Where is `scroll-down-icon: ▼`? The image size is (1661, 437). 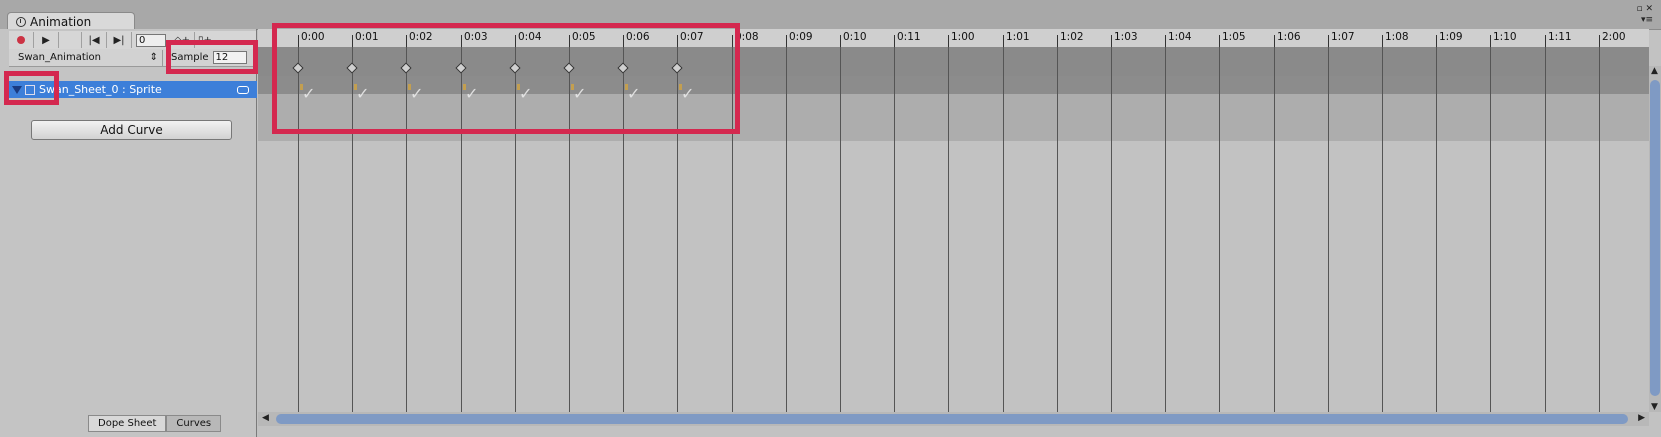 scroll-down-icon: ▼ is located at coordinates (1654, 407).